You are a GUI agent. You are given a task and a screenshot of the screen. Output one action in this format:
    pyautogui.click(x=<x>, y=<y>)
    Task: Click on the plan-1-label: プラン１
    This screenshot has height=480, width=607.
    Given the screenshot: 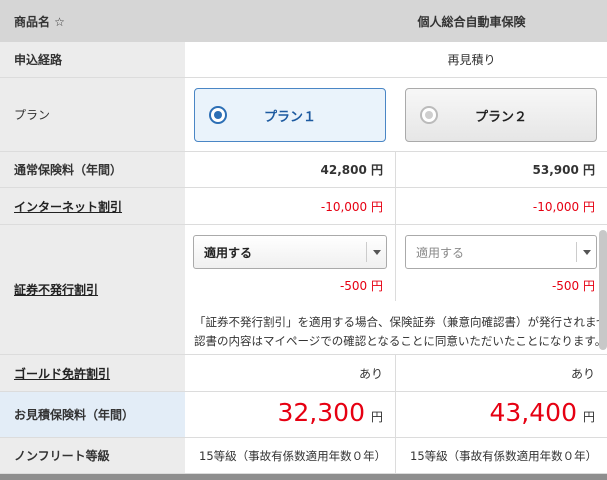 What is the action you would take?
    pyautogui.click(x=289, y=117)
    